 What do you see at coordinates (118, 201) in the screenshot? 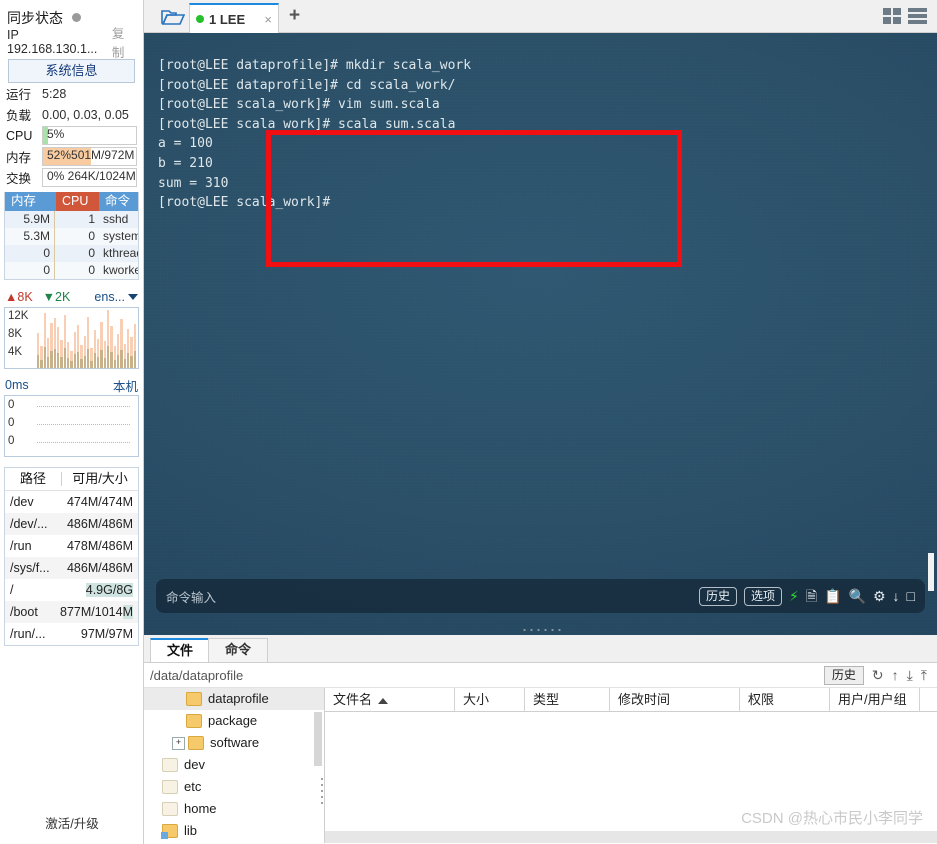
I see `process-col-command: 命令` at bounding box center [118, 201].